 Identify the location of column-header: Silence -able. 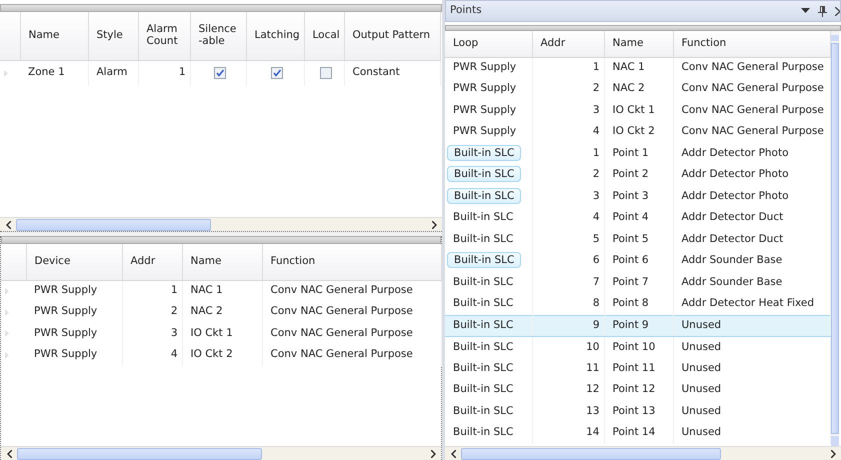
(218, 36).